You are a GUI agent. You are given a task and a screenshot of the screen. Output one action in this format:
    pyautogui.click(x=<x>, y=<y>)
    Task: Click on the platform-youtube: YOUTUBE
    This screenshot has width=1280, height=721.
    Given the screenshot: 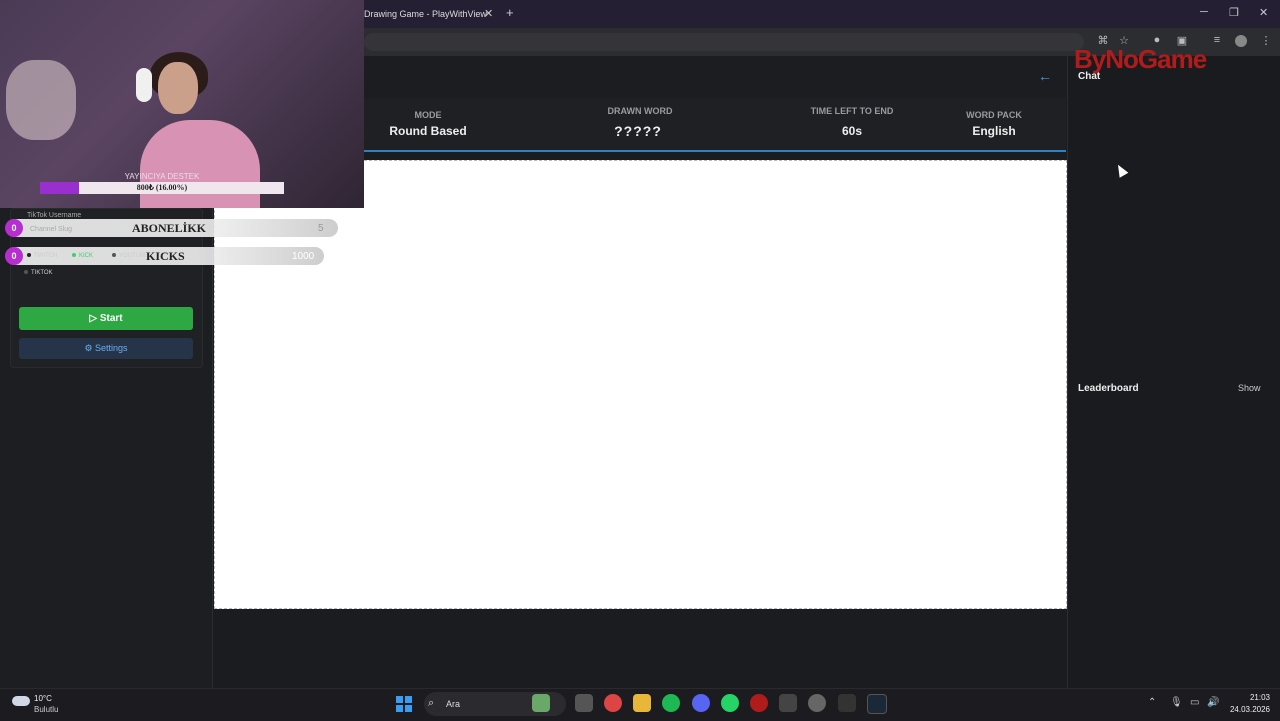 What is the action you would take?
    pyautogui.click(x=130, y=256)
    